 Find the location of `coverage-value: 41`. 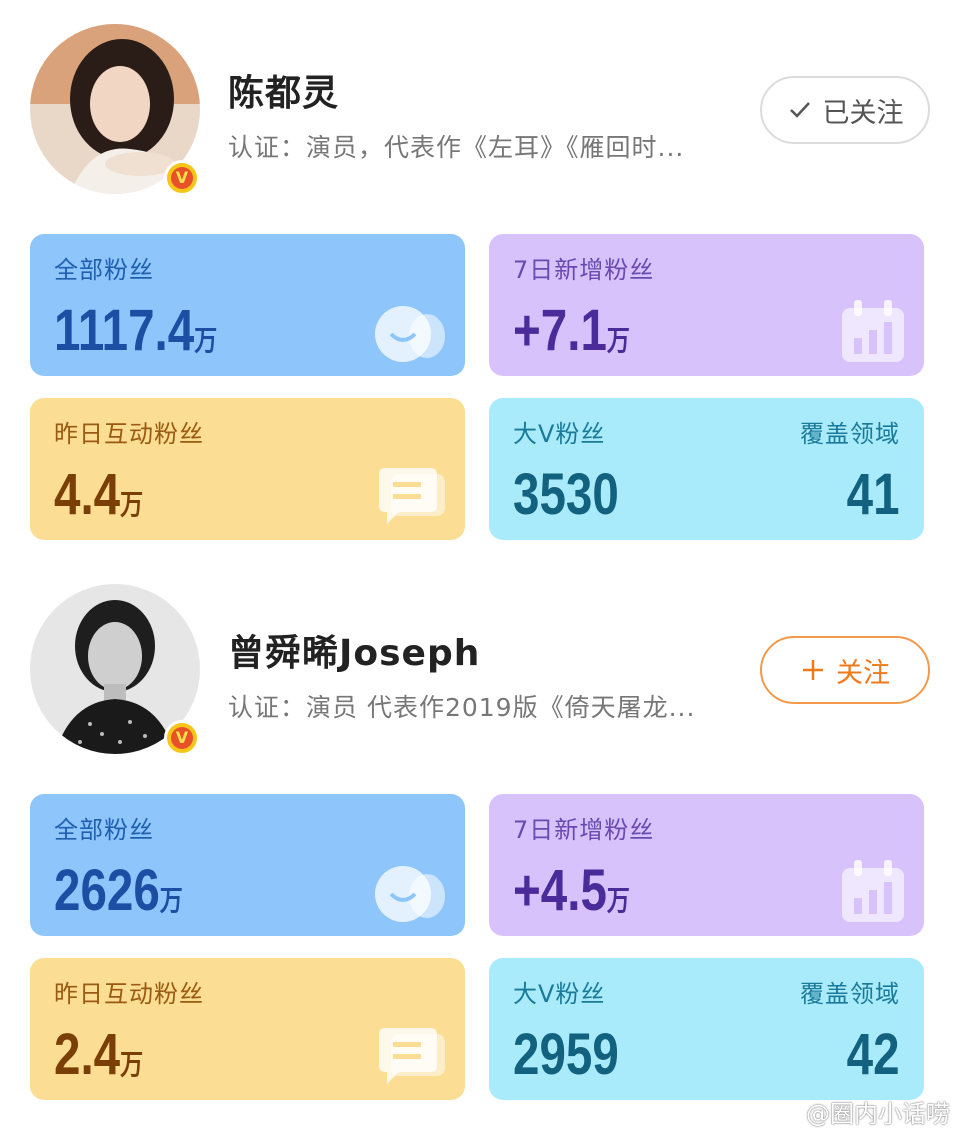

coverage-value: 41 is located at coordinates (873, 494).